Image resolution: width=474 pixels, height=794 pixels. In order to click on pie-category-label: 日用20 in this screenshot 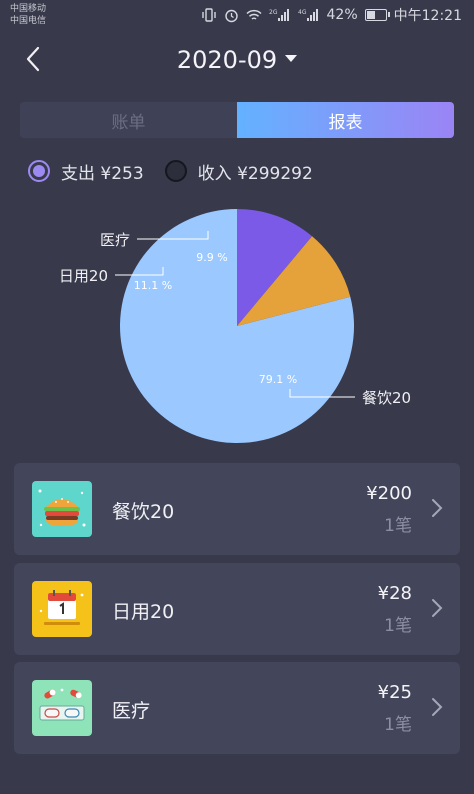, I will do `click(83, 276)`.